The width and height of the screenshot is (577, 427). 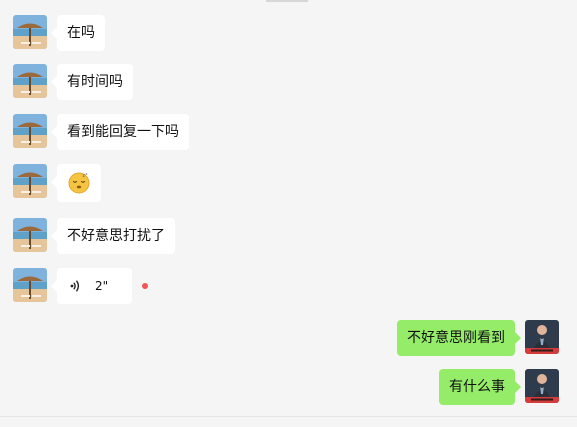 What do you see at coordinates (87, 173) in the screenshot?
I see `svg-text: z` at bounding box center [87, 173].